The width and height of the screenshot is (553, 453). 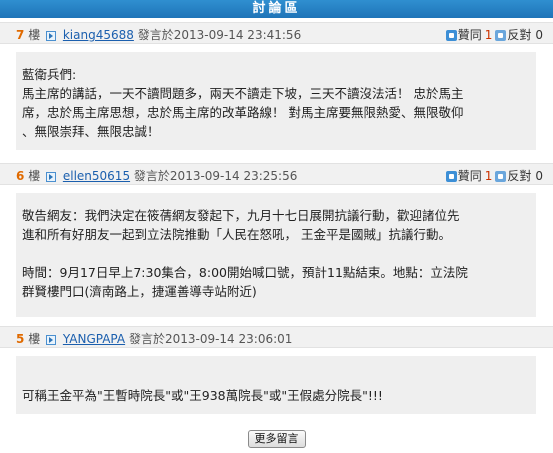 What do you see at coordinates (94, 339) in the screenshot?
I see `username-link: YANGPAPA` at bounding box center [94, 339].